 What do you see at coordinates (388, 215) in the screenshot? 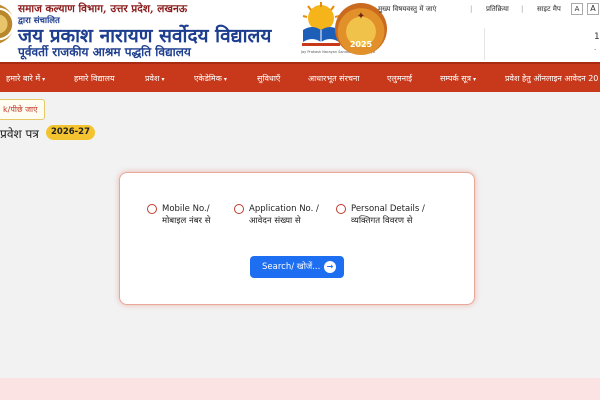
I see `option-label: Personal Details / व्यक्तिगत विवरण से` at bounding box center [388, 215].